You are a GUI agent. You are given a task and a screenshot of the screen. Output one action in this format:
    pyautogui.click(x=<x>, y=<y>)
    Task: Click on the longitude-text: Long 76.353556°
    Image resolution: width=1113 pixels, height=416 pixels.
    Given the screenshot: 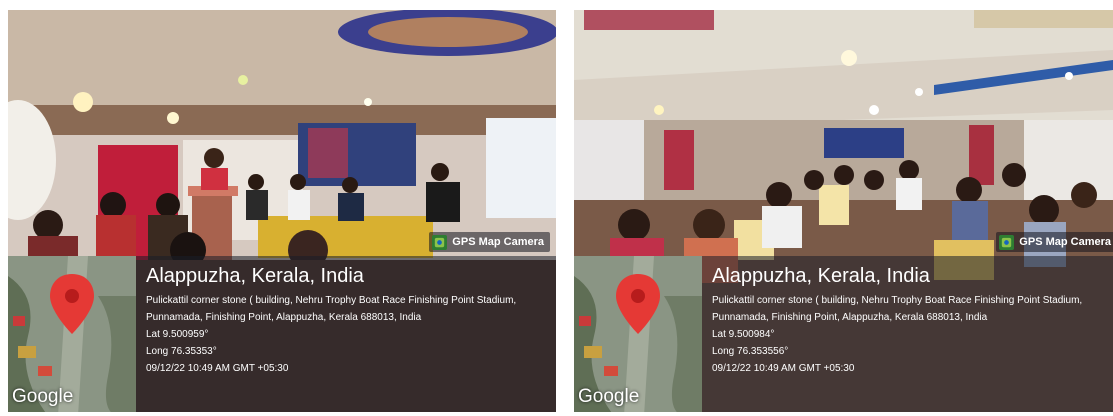 What is the action you would take?
    pyautogui.click(x=750, y=351)
    